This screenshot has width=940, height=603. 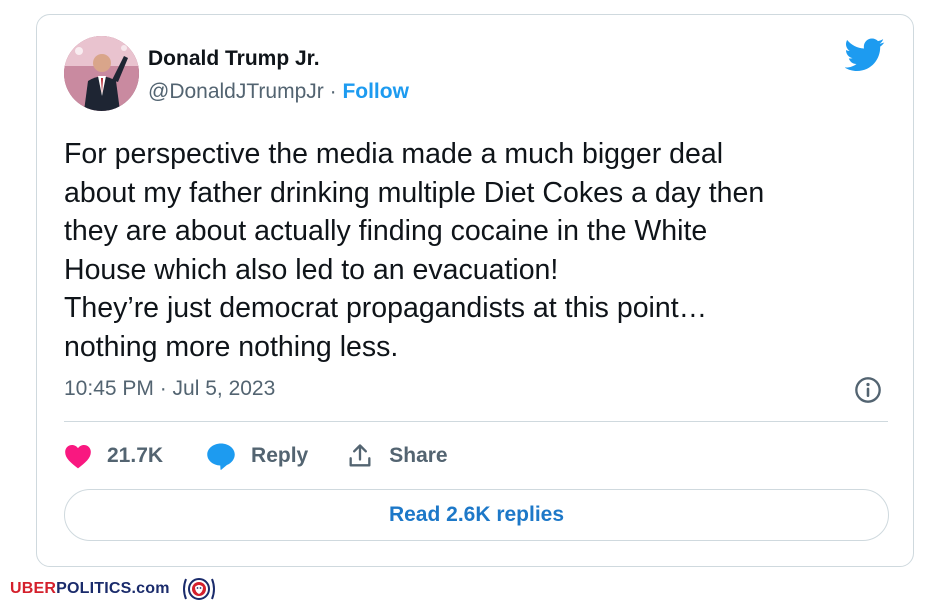 What do you see at coordinates (865, 55) in the screenshot?
I see `twitter-bird-icon` at bounding box center [865, 55].